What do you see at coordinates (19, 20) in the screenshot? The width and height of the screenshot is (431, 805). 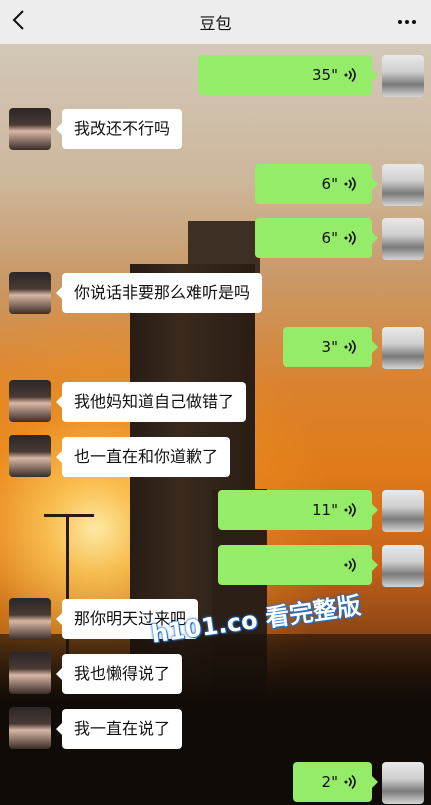 I see `chevron-left-icon` at bounding box center [19, 20].